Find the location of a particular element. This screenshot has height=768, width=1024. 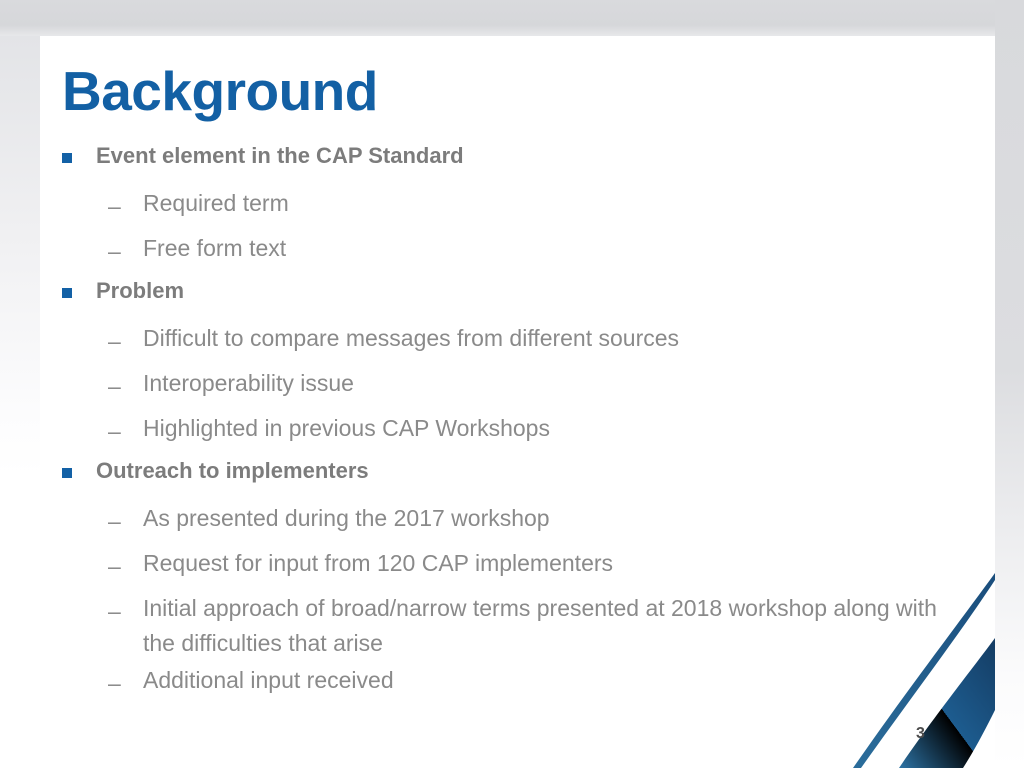

bullet-item-level-2: – Required term is located at coordinates (505, 206).